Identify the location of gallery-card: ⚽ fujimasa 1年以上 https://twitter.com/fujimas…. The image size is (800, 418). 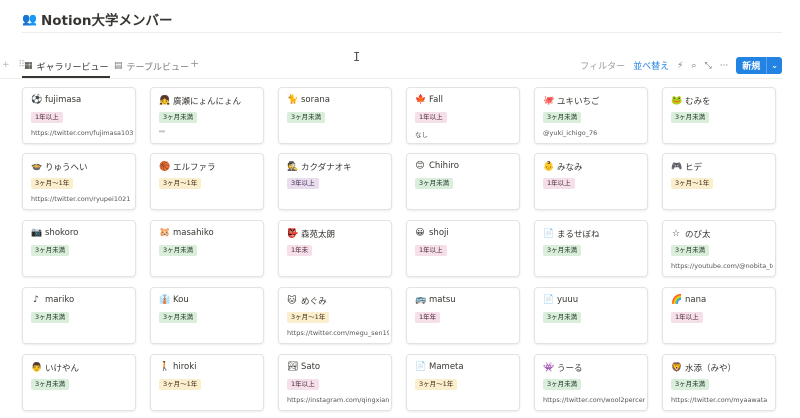
(79, 115).